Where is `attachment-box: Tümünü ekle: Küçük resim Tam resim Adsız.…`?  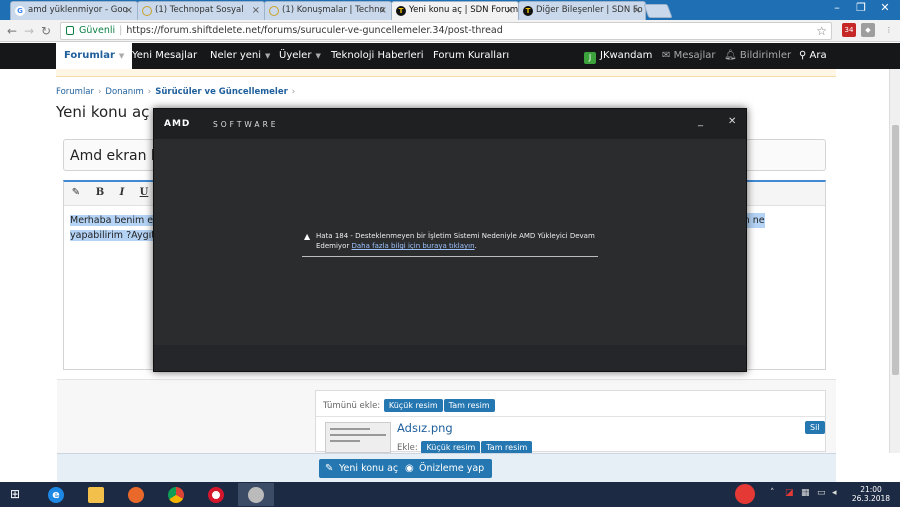
attachment-box: Tümünü ekle: Küçük resim Tam resim Adsız.… is located at coordinates (570, 422).